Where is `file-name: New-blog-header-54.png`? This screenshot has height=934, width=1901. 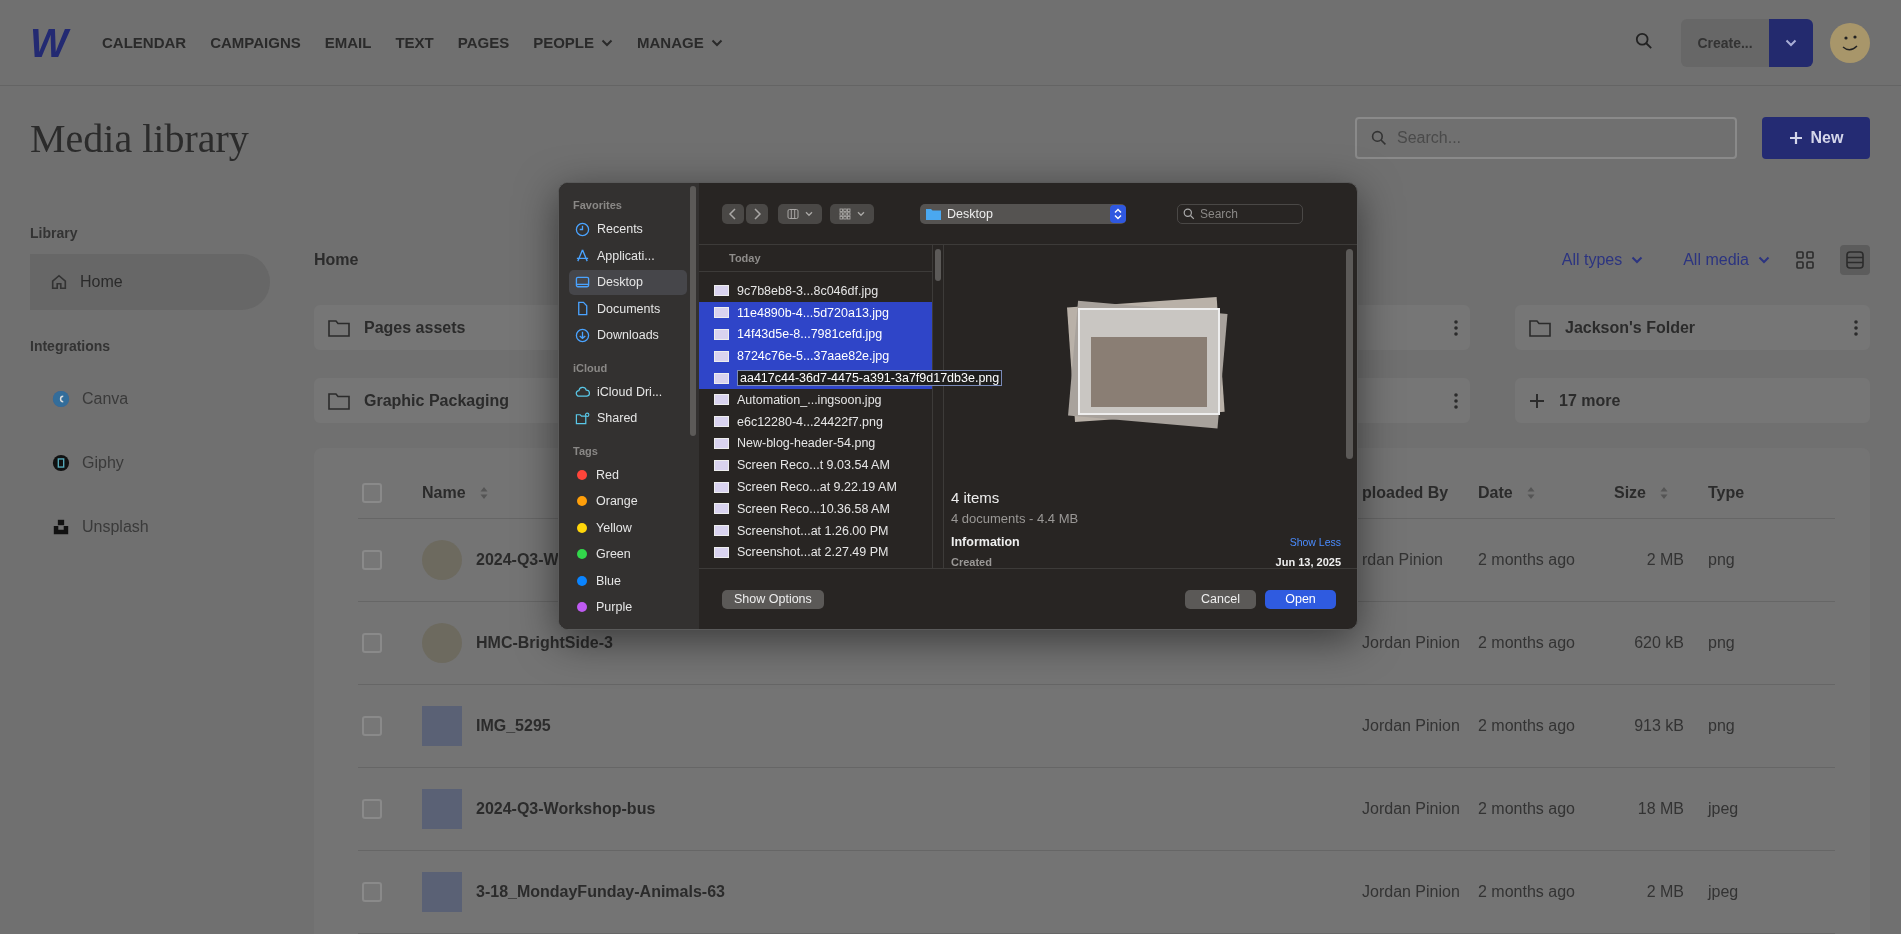
file-name: New-blog-header-54.png is located at coordinates (806, 443).